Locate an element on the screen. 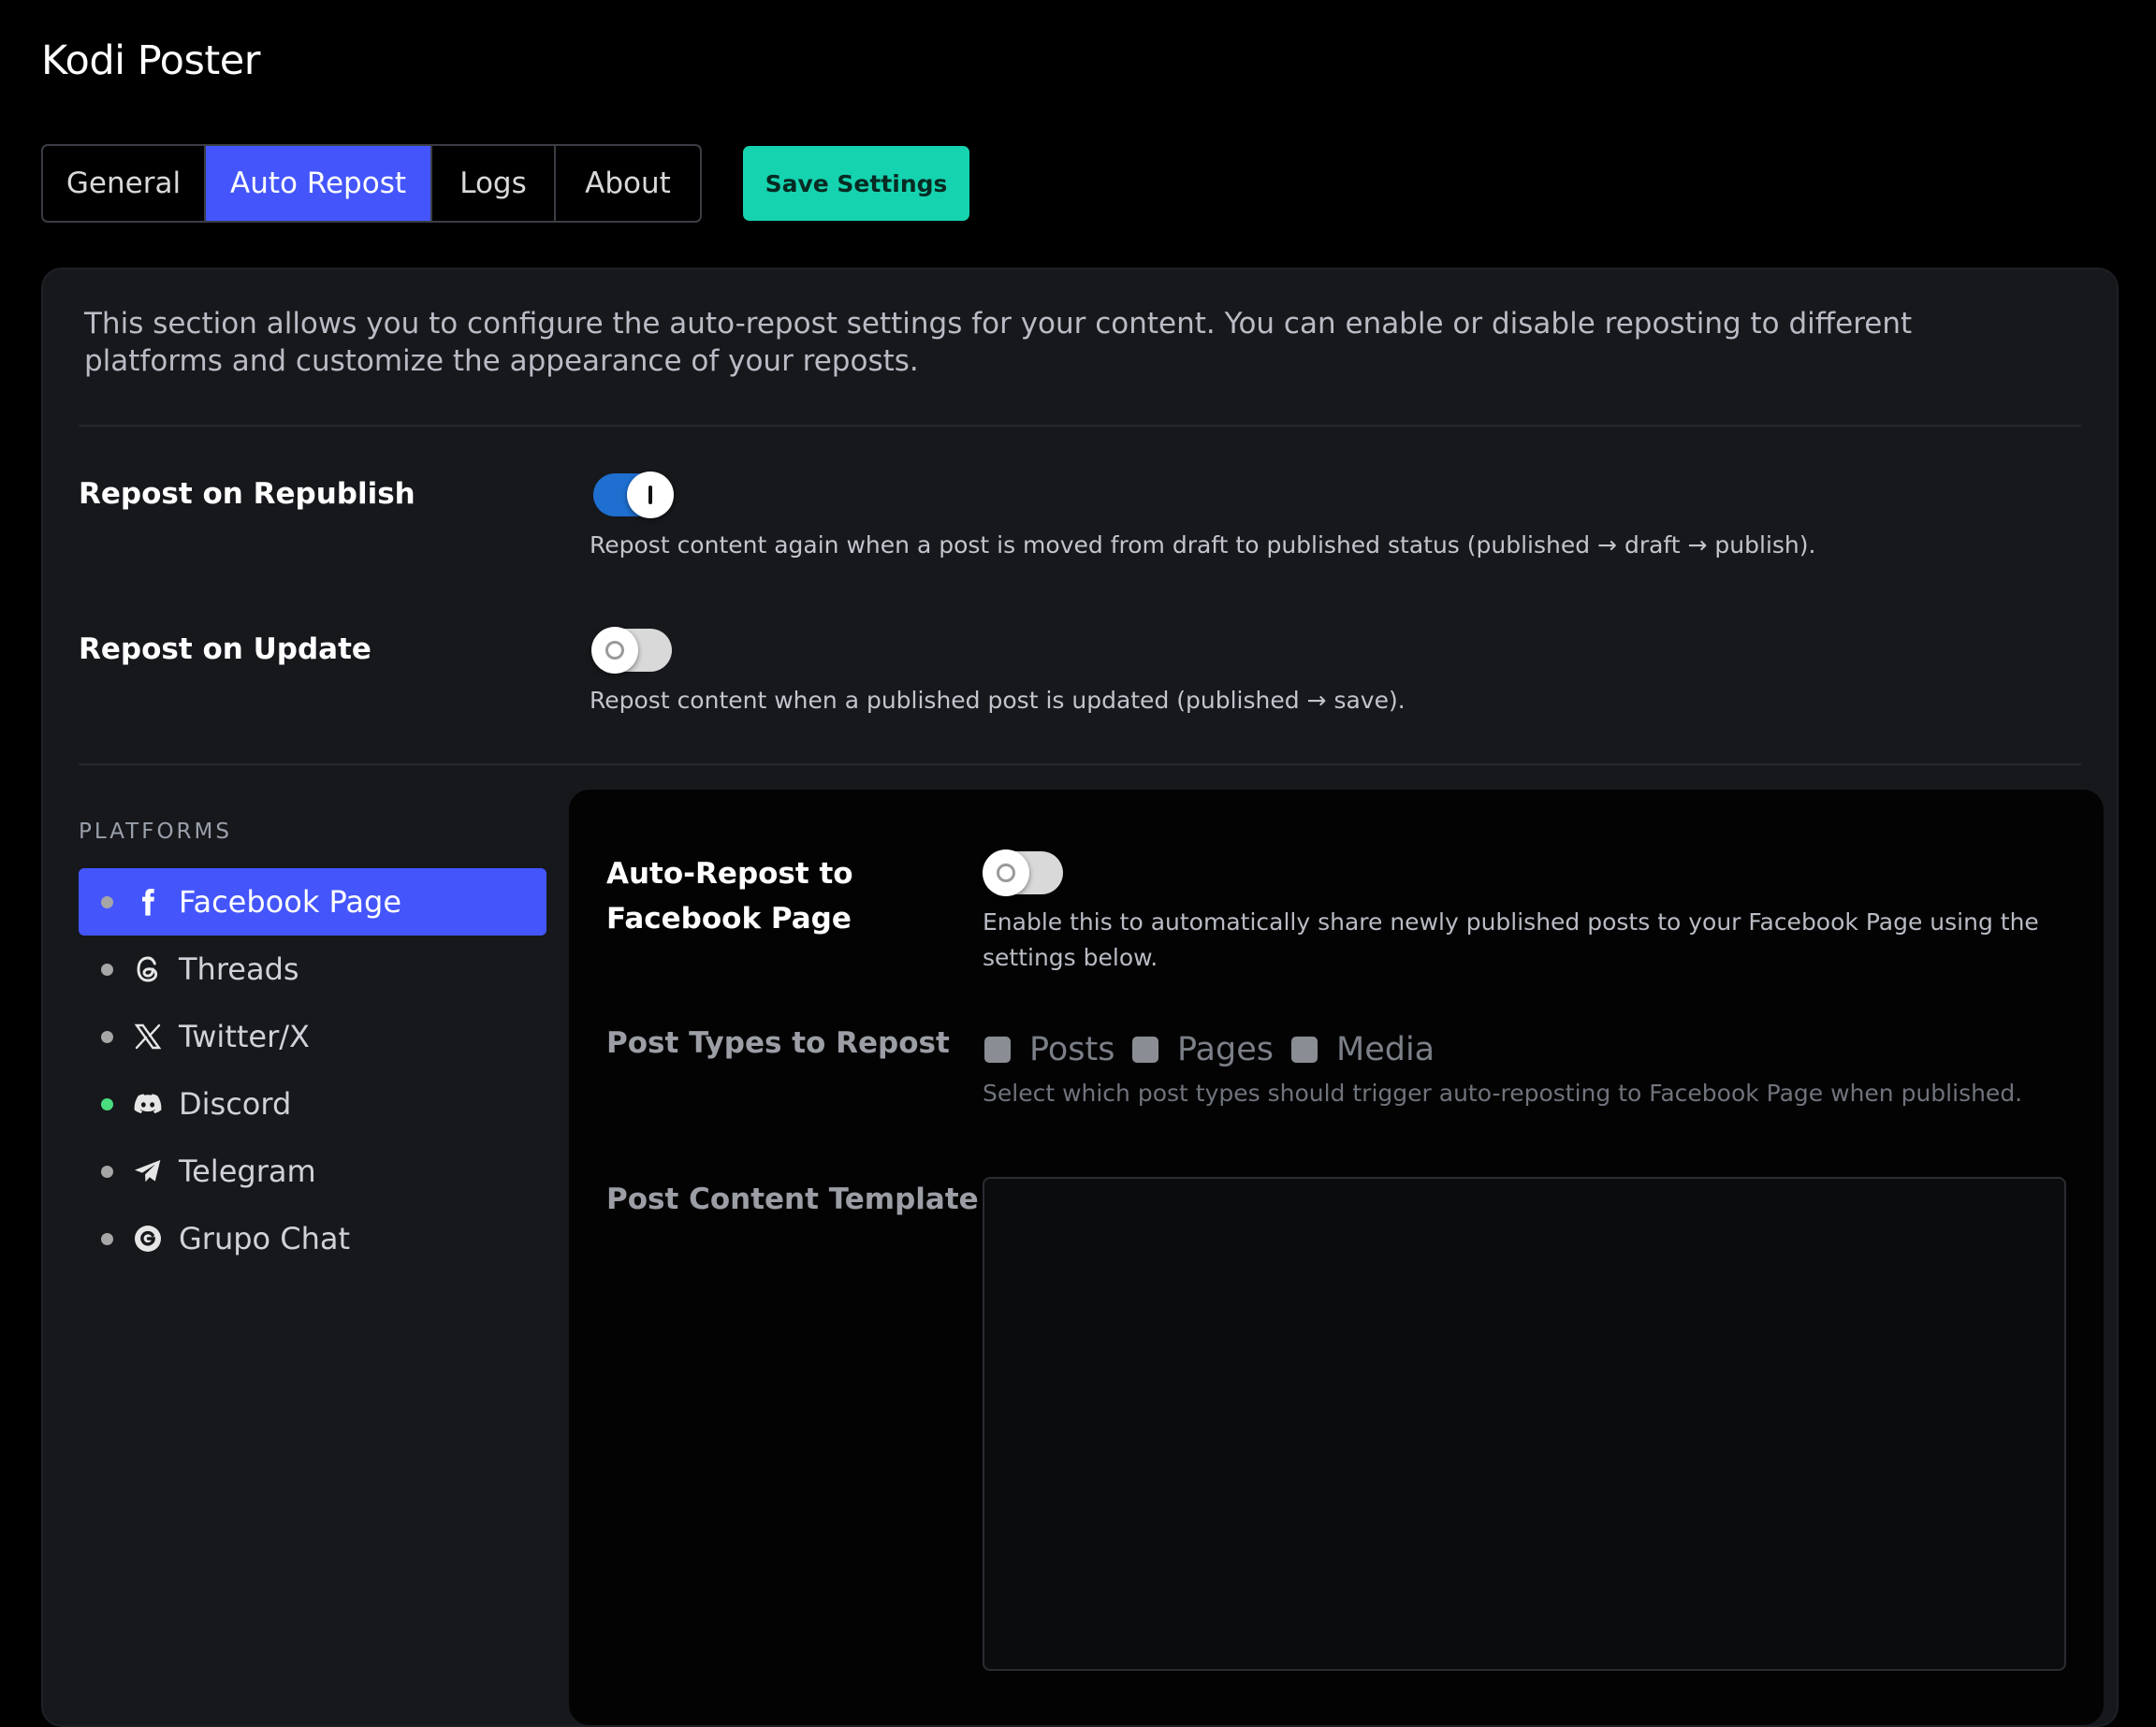 Image resolution: width=2156 pixels, height=1727 pixels. post-template-label: Post Content Template is located at coordinates (792, 1199).